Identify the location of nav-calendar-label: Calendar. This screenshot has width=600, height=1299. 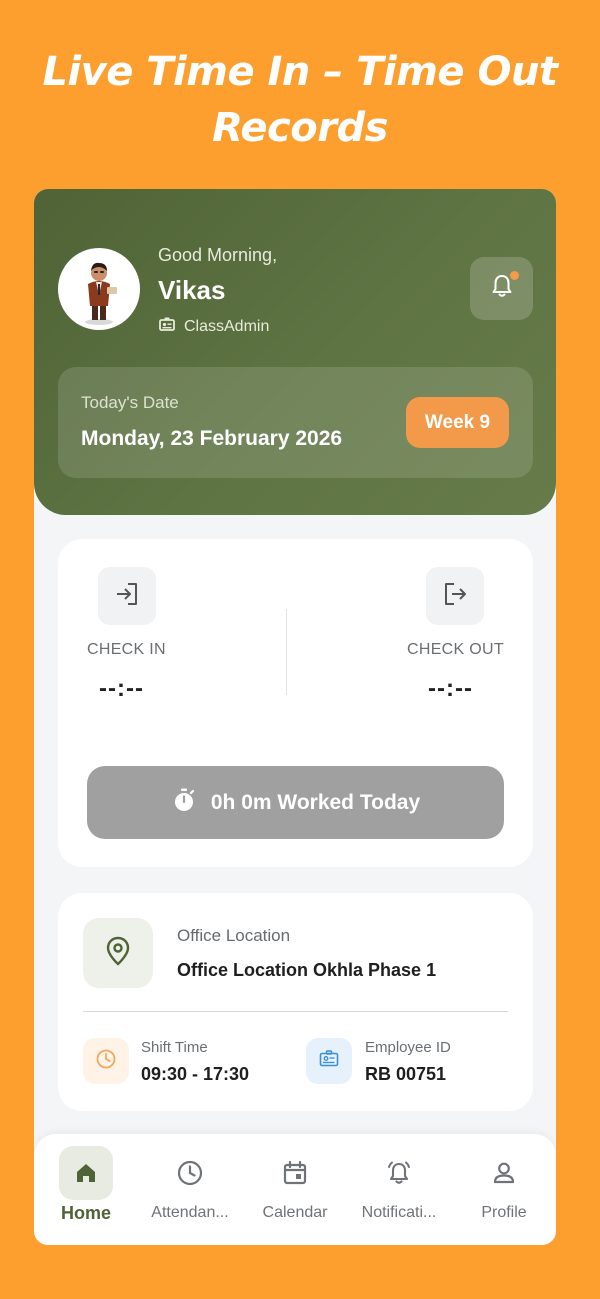
(295, 1212).